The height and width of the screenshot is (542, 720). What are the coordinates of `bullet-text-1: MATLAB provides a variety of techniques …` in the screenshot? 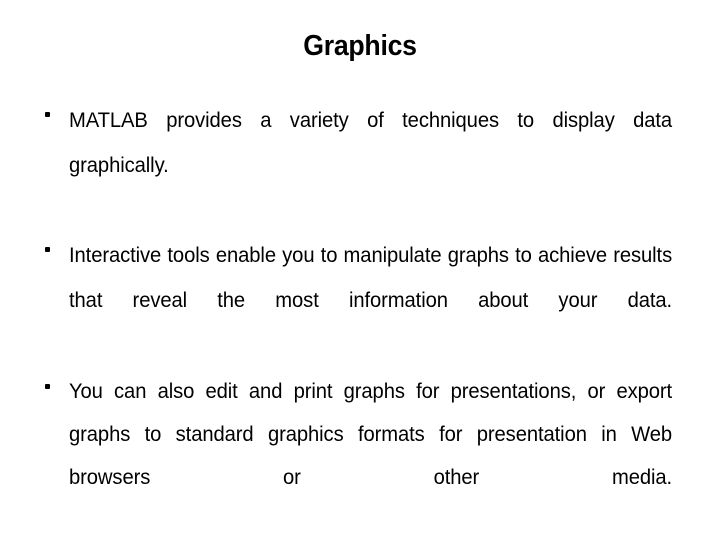 It's located at (371, 142).